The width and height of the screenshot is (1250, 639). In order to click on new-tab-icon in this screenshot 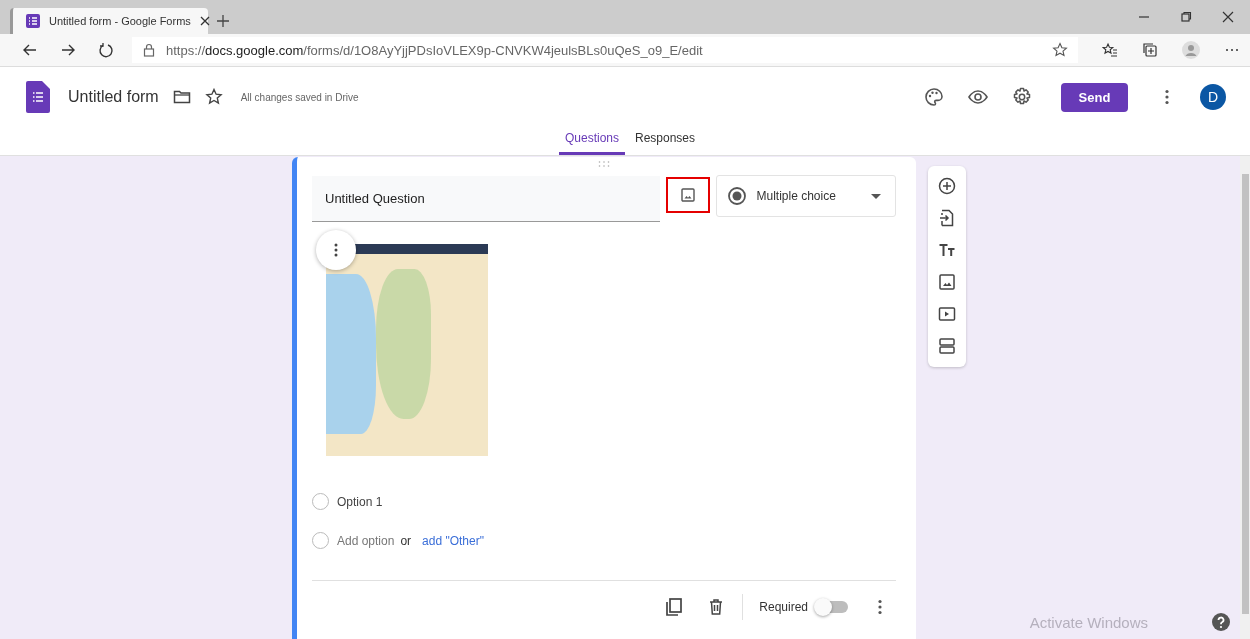, I will do `click(223, 21)`.